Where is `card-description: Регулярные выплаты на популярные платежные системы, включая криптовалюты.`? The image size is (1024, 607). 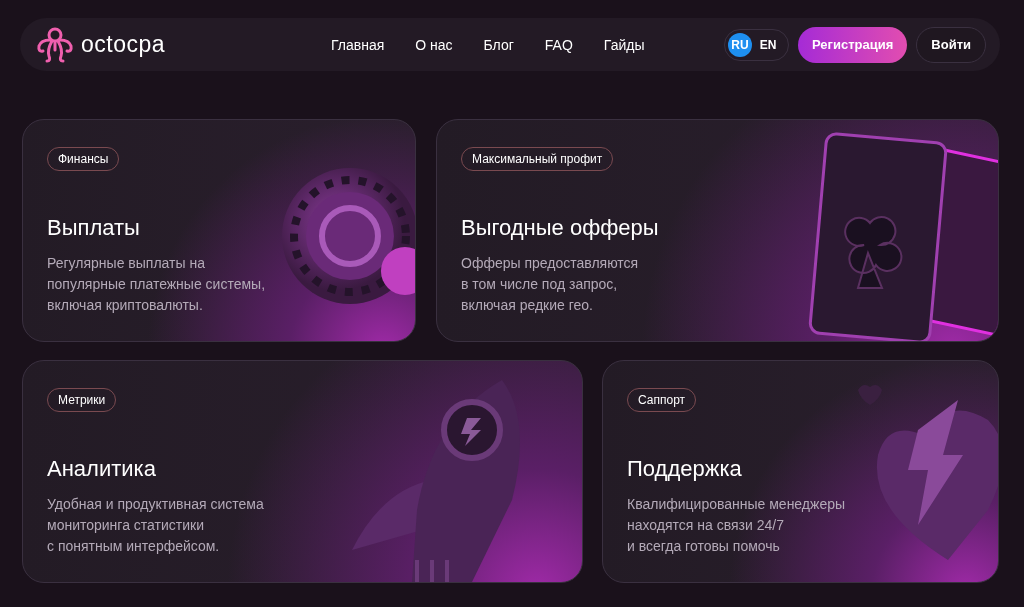 card-description: Регулярные выплаты на популярные платежные системы, включая криптовалюты. is located at coordinates (156, 284).